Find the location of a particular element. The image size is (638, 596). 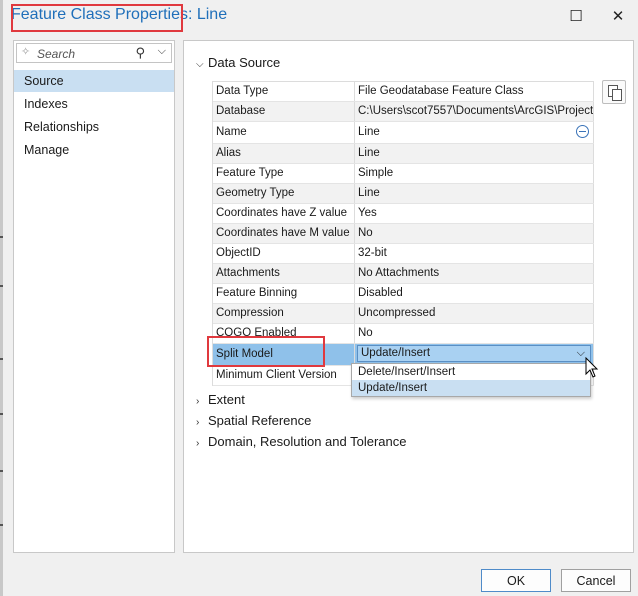

table-row: Geometry Type Line is located at coordinates (403, 194).